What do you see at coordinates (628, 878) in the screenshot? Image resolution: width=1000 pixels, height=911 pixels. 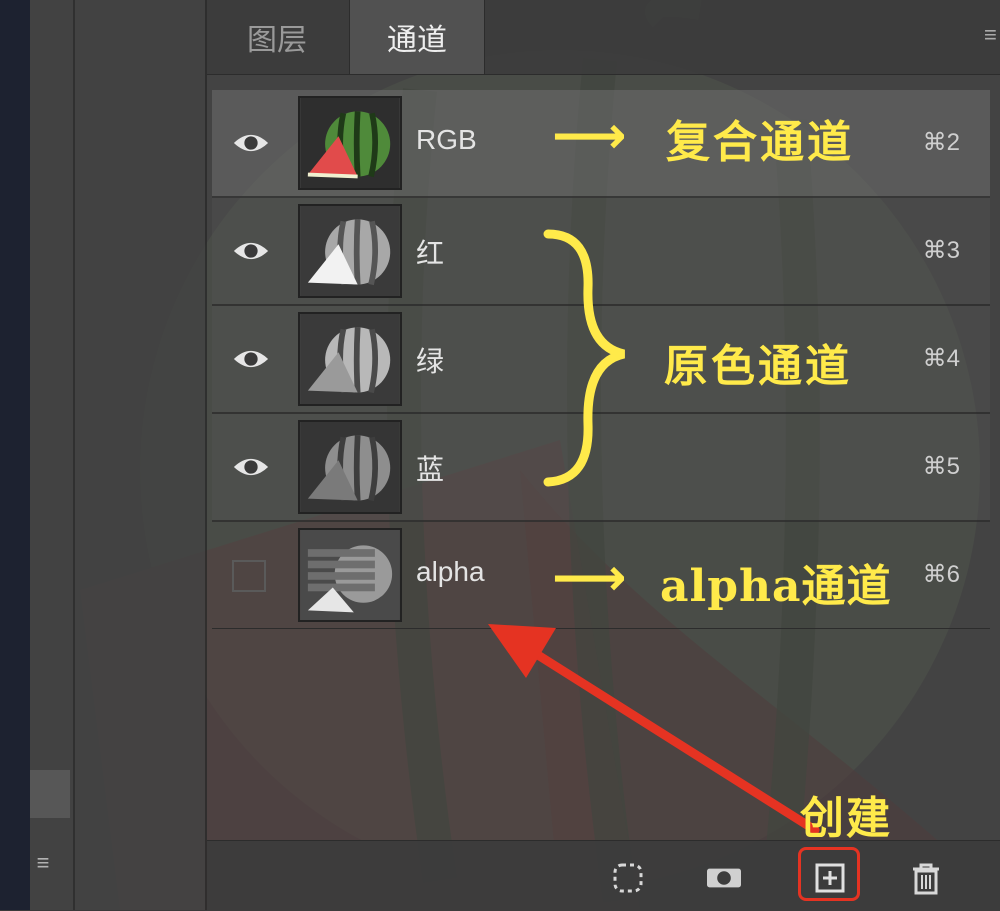 I see `selection-icon` at bounding box center [628, 878].